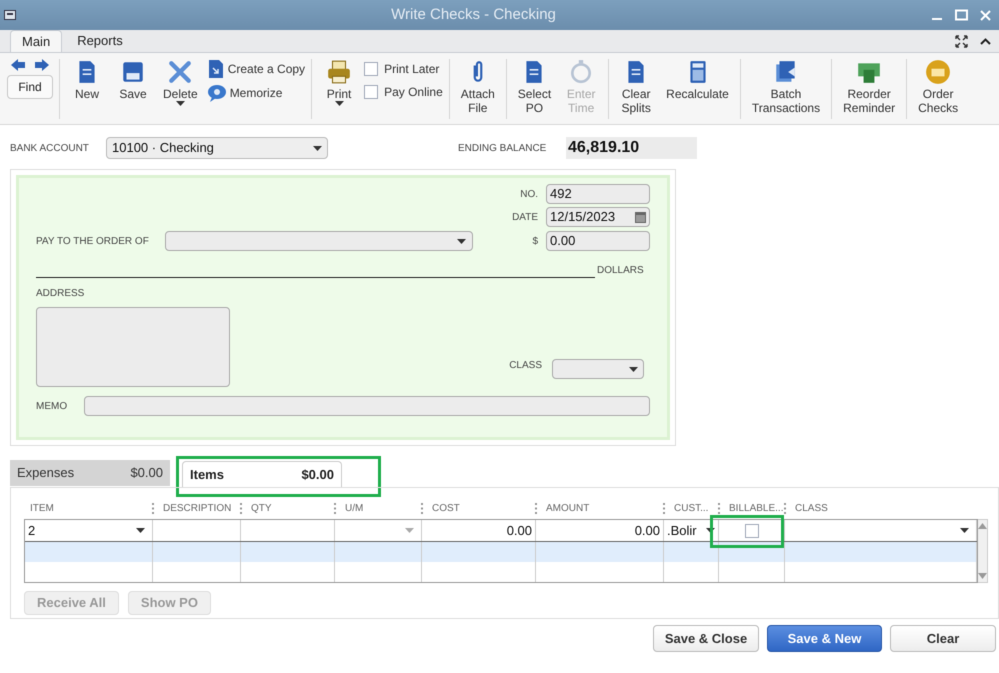 The width and height of the screenshot is (999, 673). I want to click on bank-account-label: BANK ACCOUNT, so click(50, 149).